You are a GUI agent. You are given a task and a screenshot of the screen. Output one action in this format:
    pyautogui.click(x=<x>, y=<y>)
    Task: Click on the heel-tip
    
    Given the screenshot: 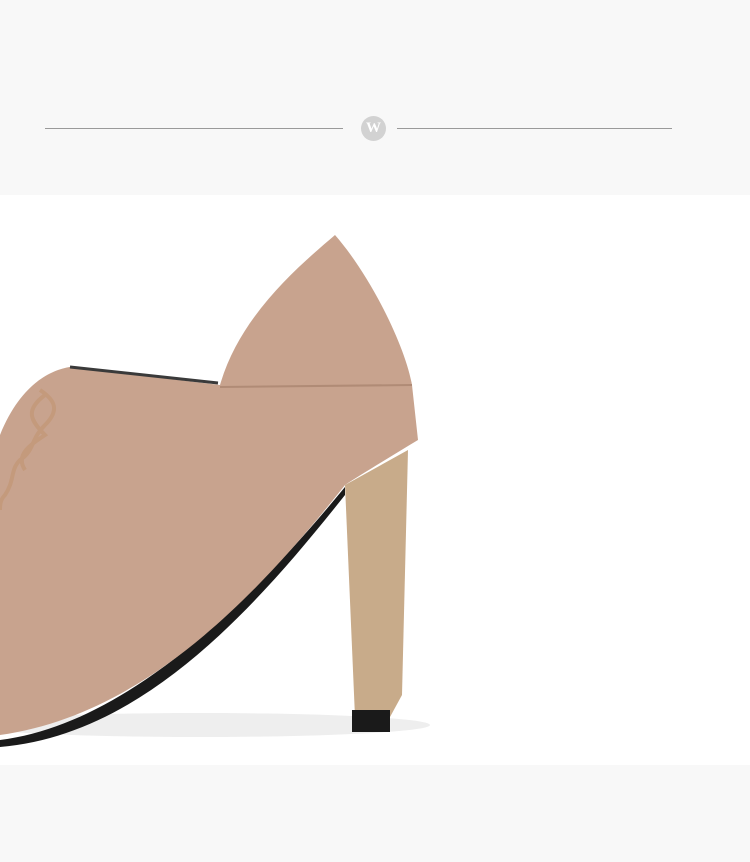 What is the action you would take?
    pyautogui.click(x=371, y=721)
    